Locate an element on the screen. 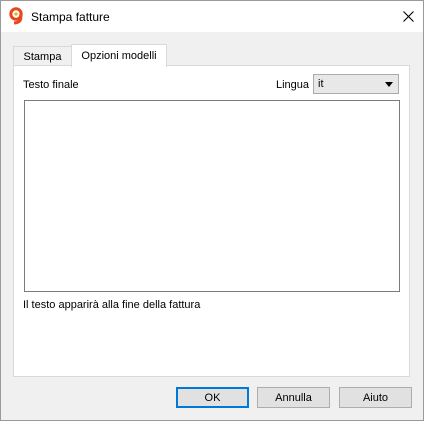 This screenshot has height=421, width=424. chevron-down-icon is located at coordinates (389, 84).